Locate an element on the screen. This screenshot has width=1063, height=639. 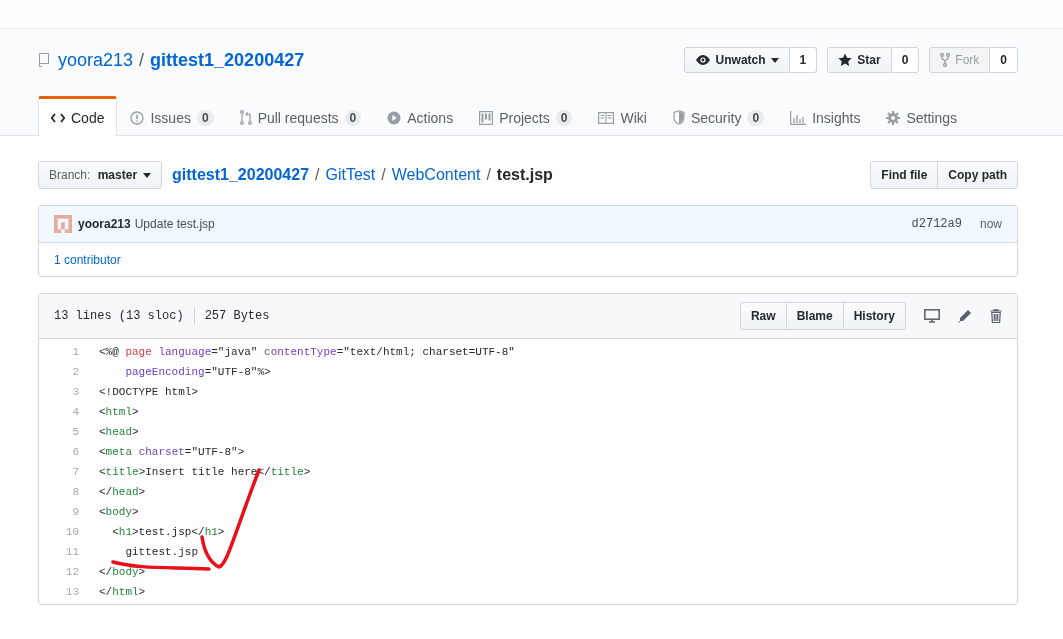
repository-tab: Security 0 is located at coordinates (718, 116).